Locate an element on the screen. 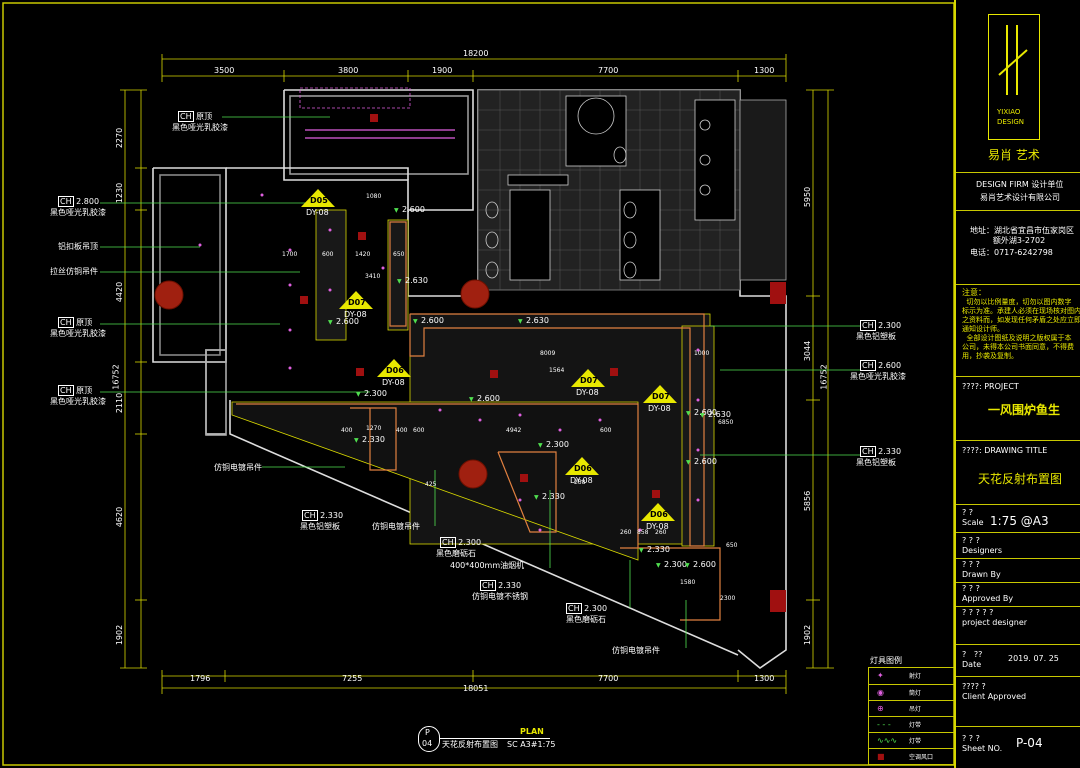 This screenshot has width=1080, height=768. logo-icon is located at coordinates (1013, 60).